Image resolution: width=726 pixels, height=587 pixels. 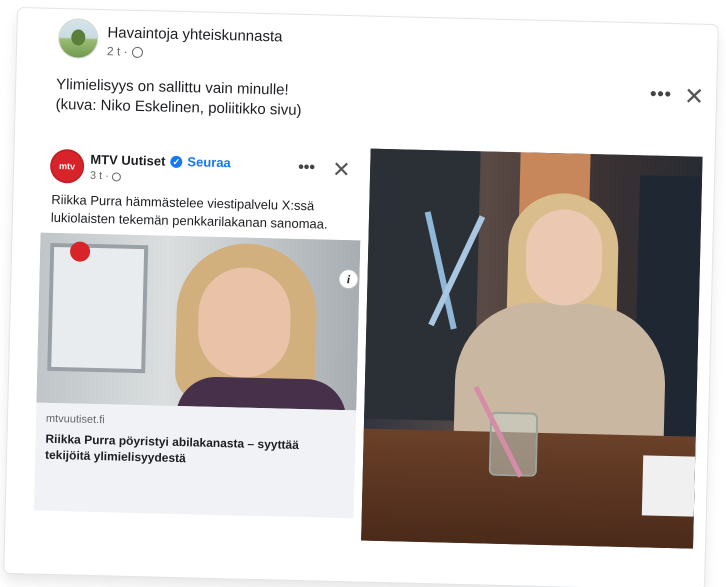 What do you see at coordinates (209, 162) in the screenshot?
I see `follow-button: Seuraa` at bounding box center [209, 162].